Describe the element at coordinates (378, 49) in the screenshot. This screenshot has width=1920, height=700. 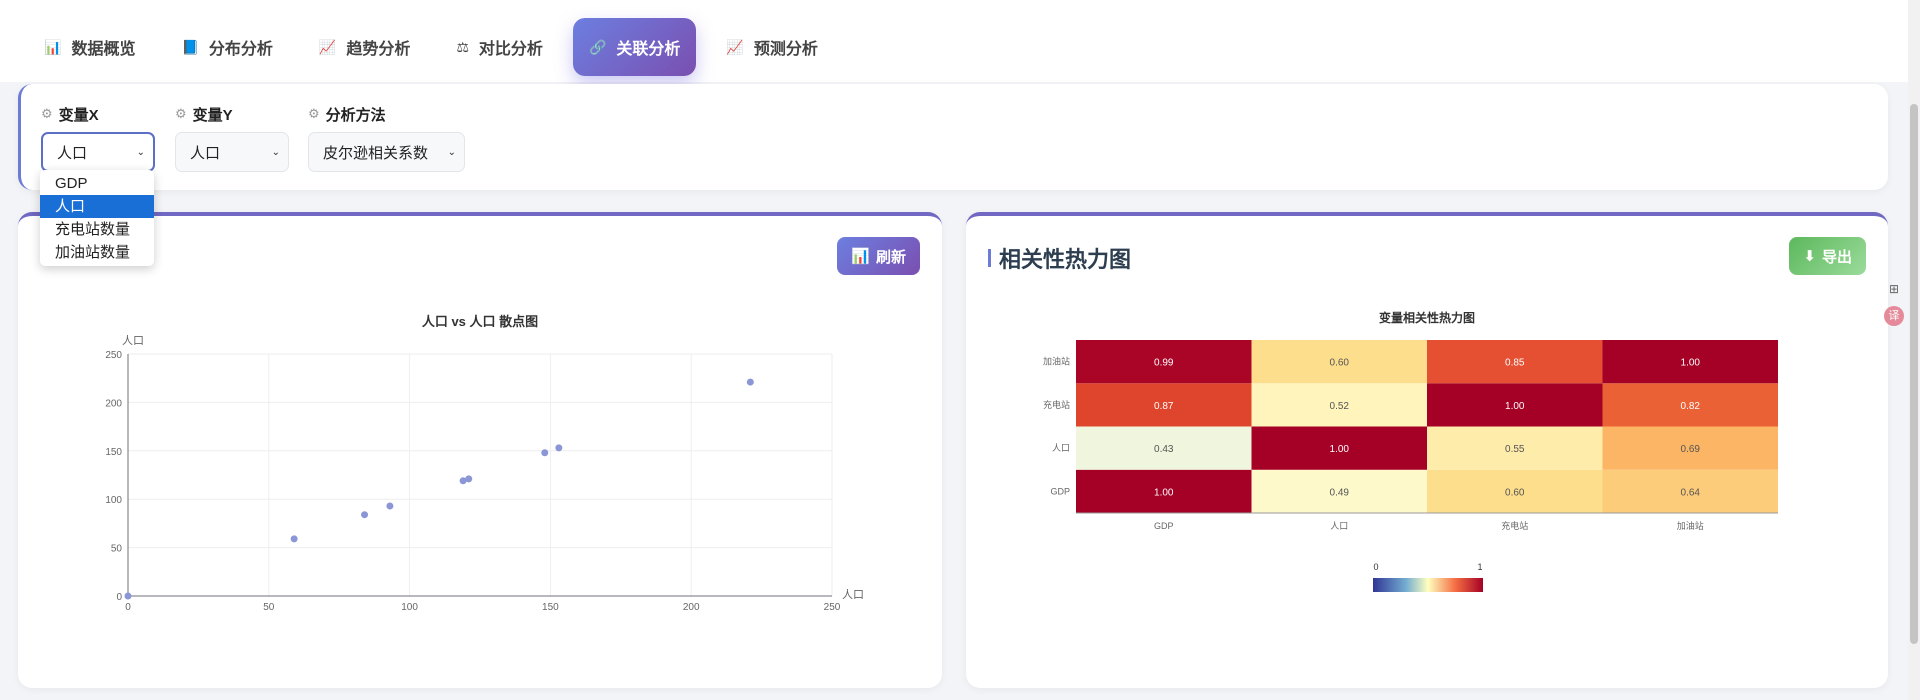
I see `tab-label: 趋势分析` at that location.